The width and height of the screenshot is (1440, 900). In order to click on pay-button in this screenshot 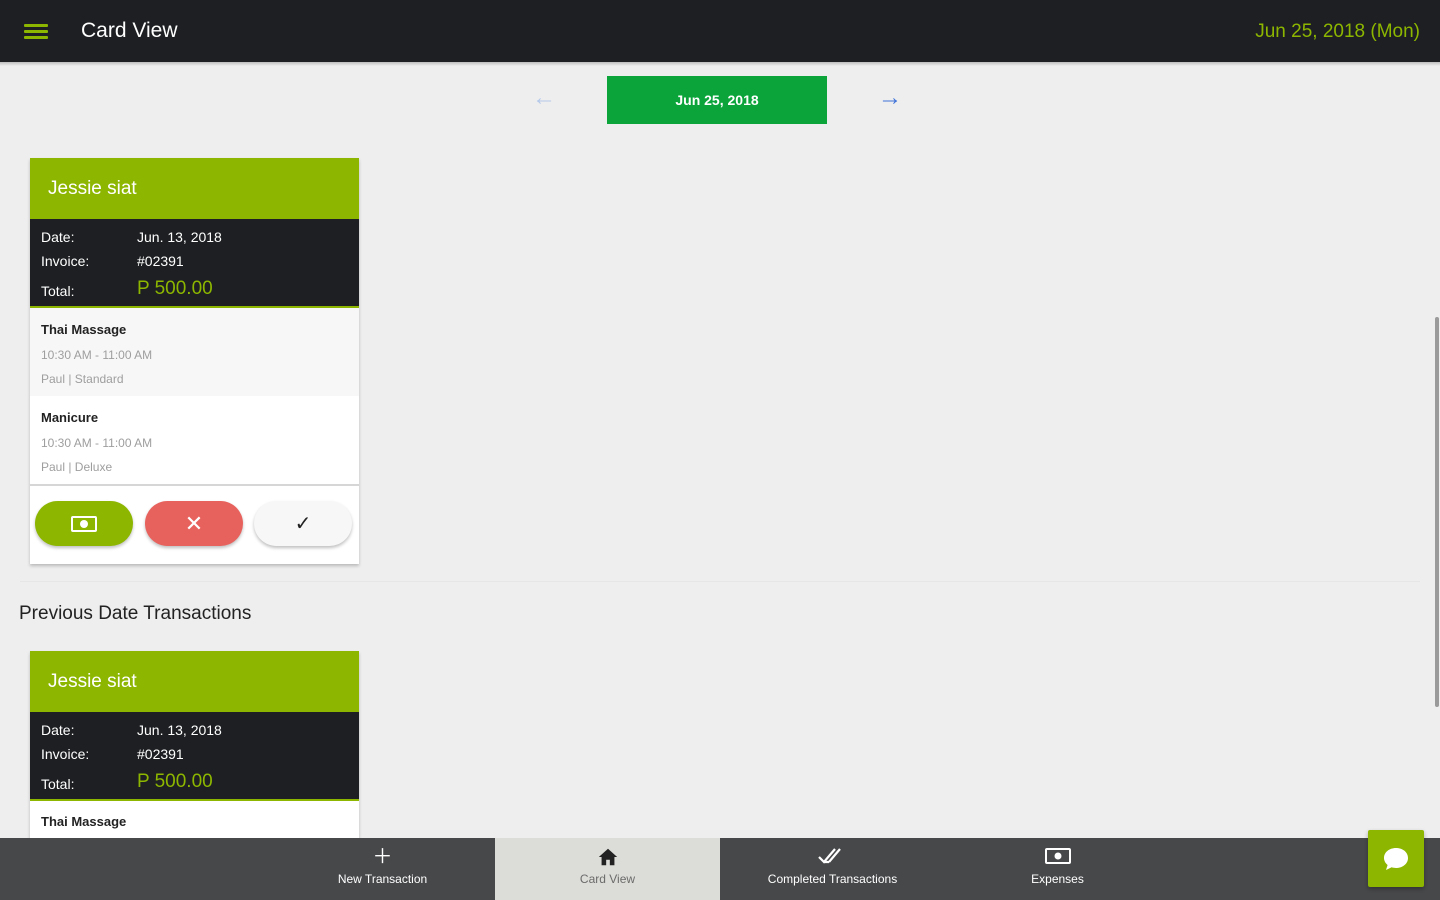, I will do `click(84, 523)`.